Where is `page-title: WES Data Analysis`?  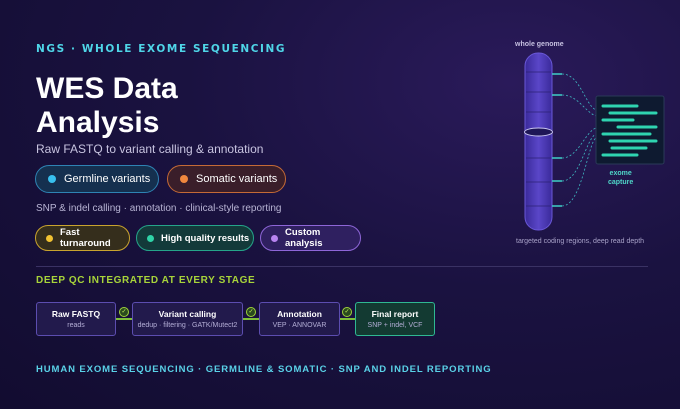
page-title: WES Data Analysis is located at coordinates (107, 105).